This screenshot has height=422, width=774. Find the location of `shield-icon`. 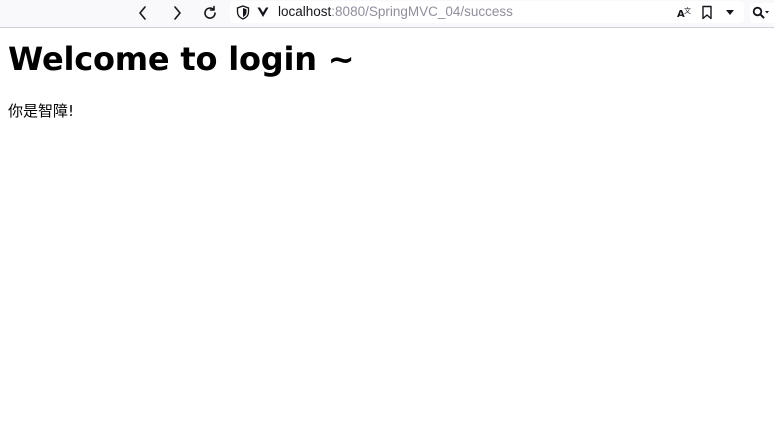

shield-icon is located at coordinates (243, 12).